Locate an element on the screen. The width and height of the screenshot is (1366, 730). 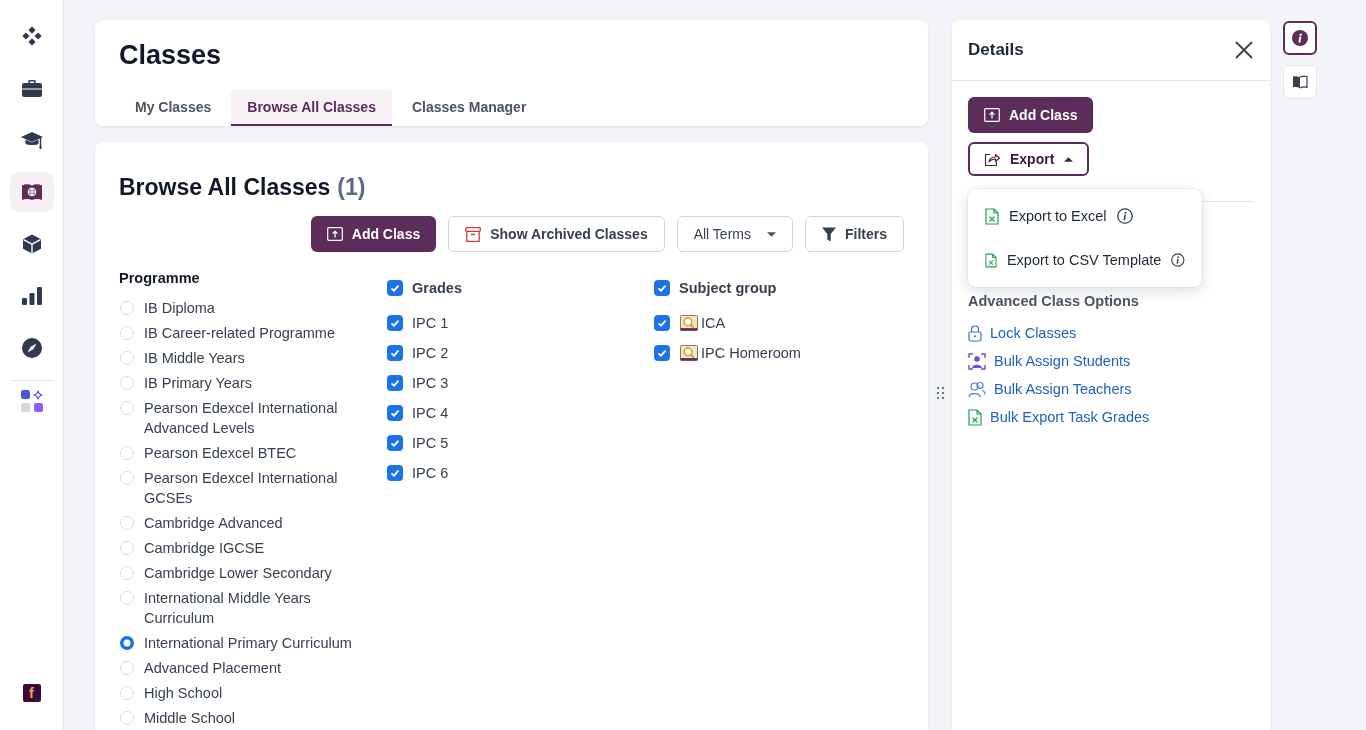
option-label: Cambridge Advanced is located at coordinates (213, 523).